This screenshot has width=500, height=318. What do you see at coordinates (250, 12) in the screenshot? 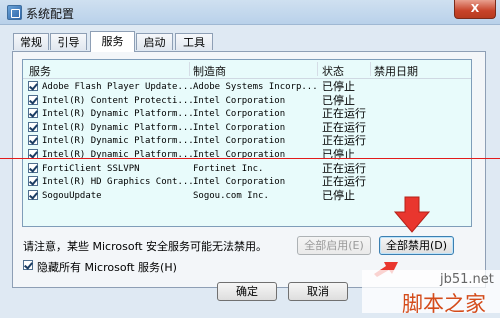
I see `title-bar: 系统配置 X` at bounding box center [250, 12].